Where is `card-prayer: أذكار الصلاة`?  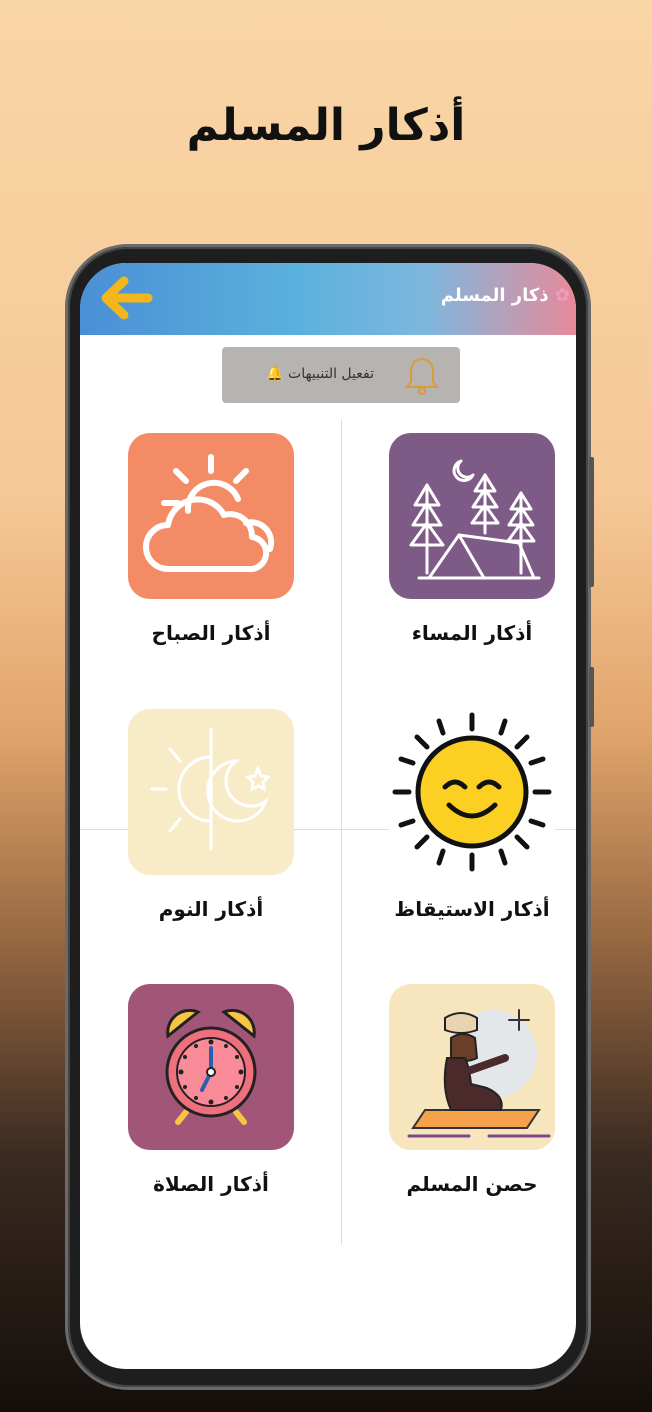
card-prayer: أذكار الصلاة is located at coordinates (211, 1090).